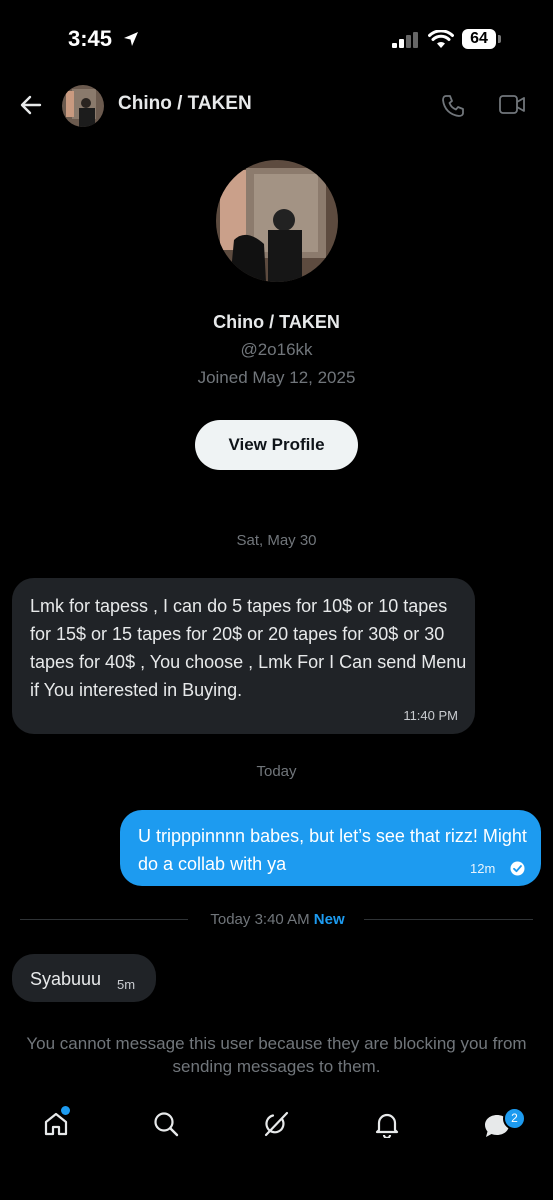 The width and height of the screenshot is (553, 1200). Describe the element at coordinates (514, 1118) in the screenshot. I see `messages-badge: 2` at that location.